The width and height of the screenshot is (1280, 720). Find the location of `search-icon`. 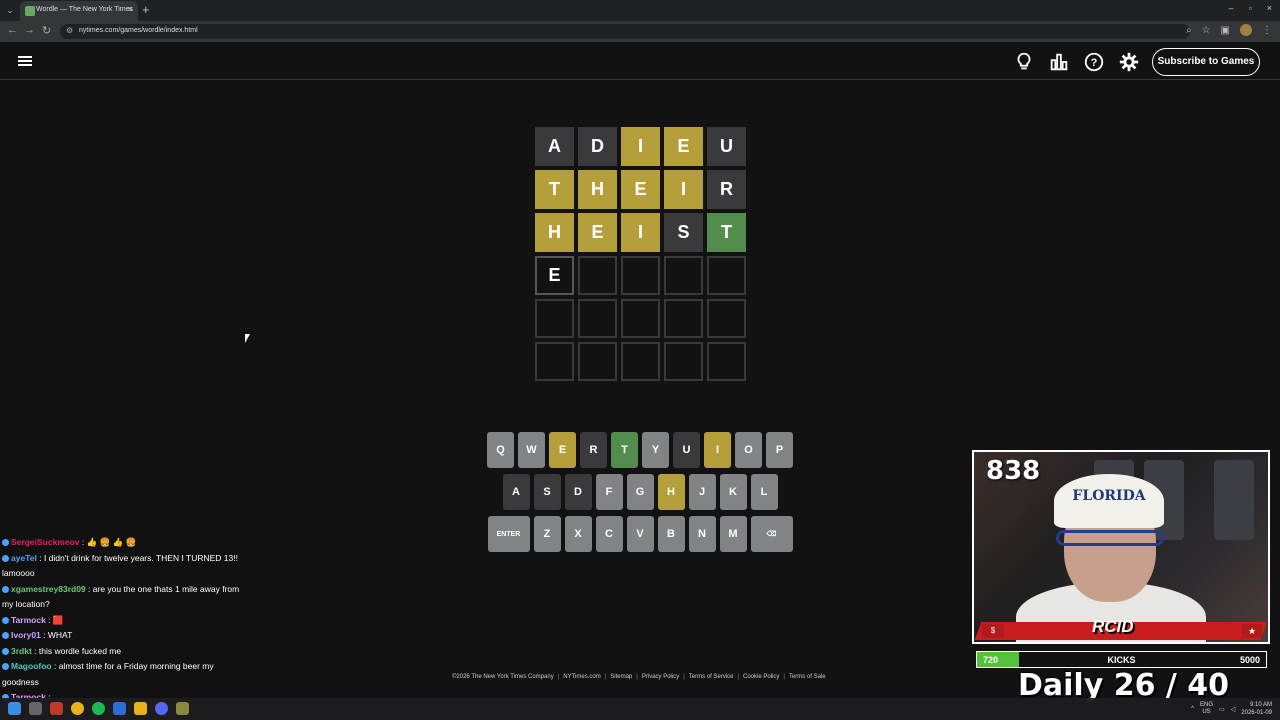

search-icon is located at coordinates (35, 708).